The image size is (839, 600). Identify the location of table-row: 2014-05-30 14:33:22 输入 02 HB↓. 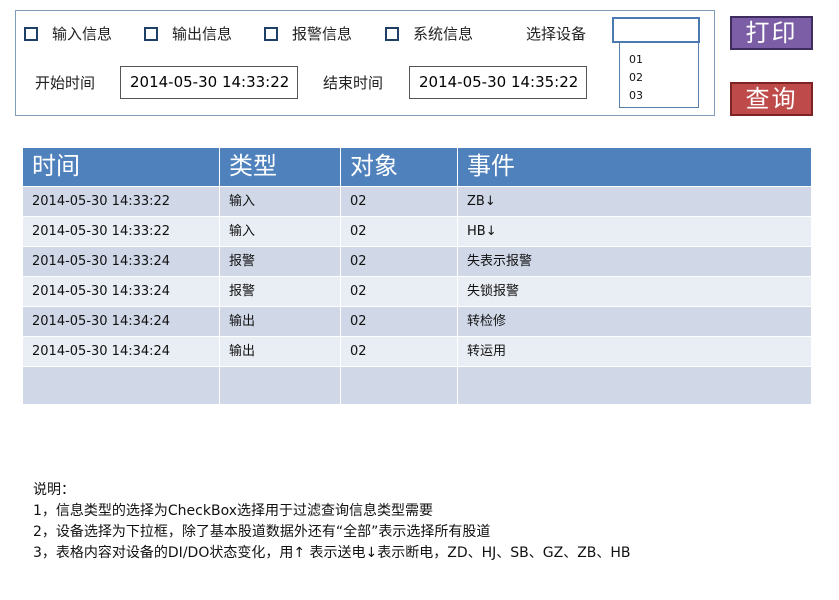
(417, 231).